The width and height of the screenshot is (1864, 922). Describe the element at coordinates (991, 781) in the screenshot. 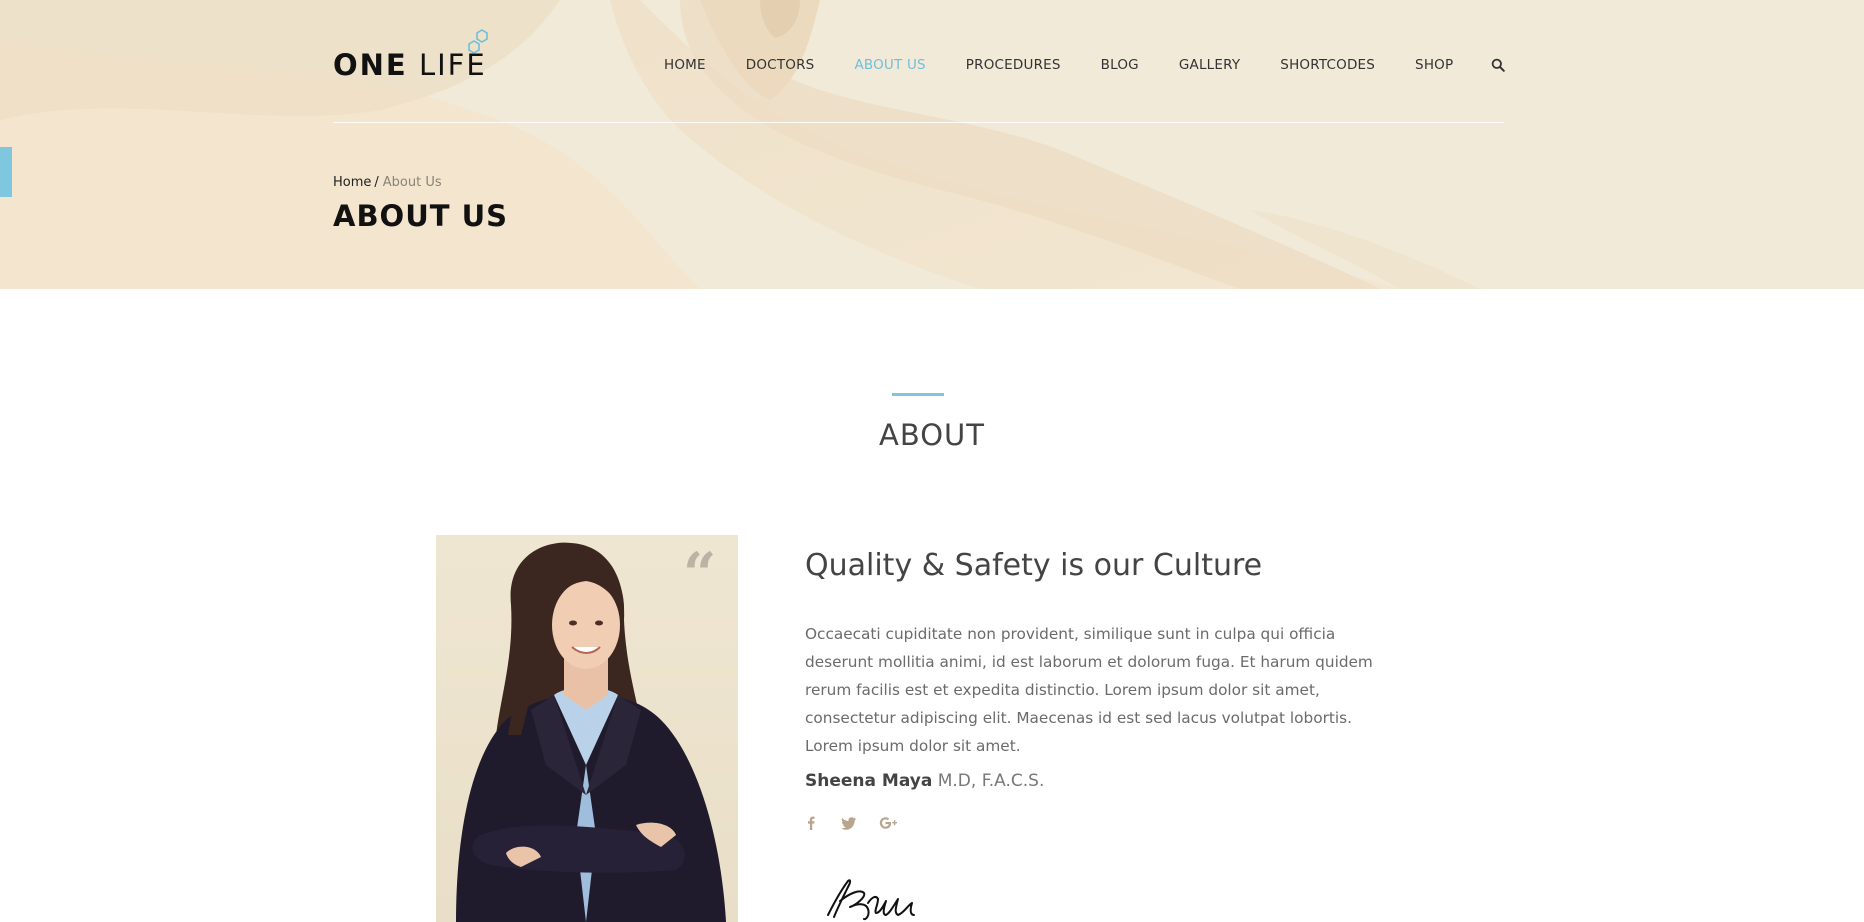

I see `doctor-credentials: M.D, F.A.C.S.` at that location.